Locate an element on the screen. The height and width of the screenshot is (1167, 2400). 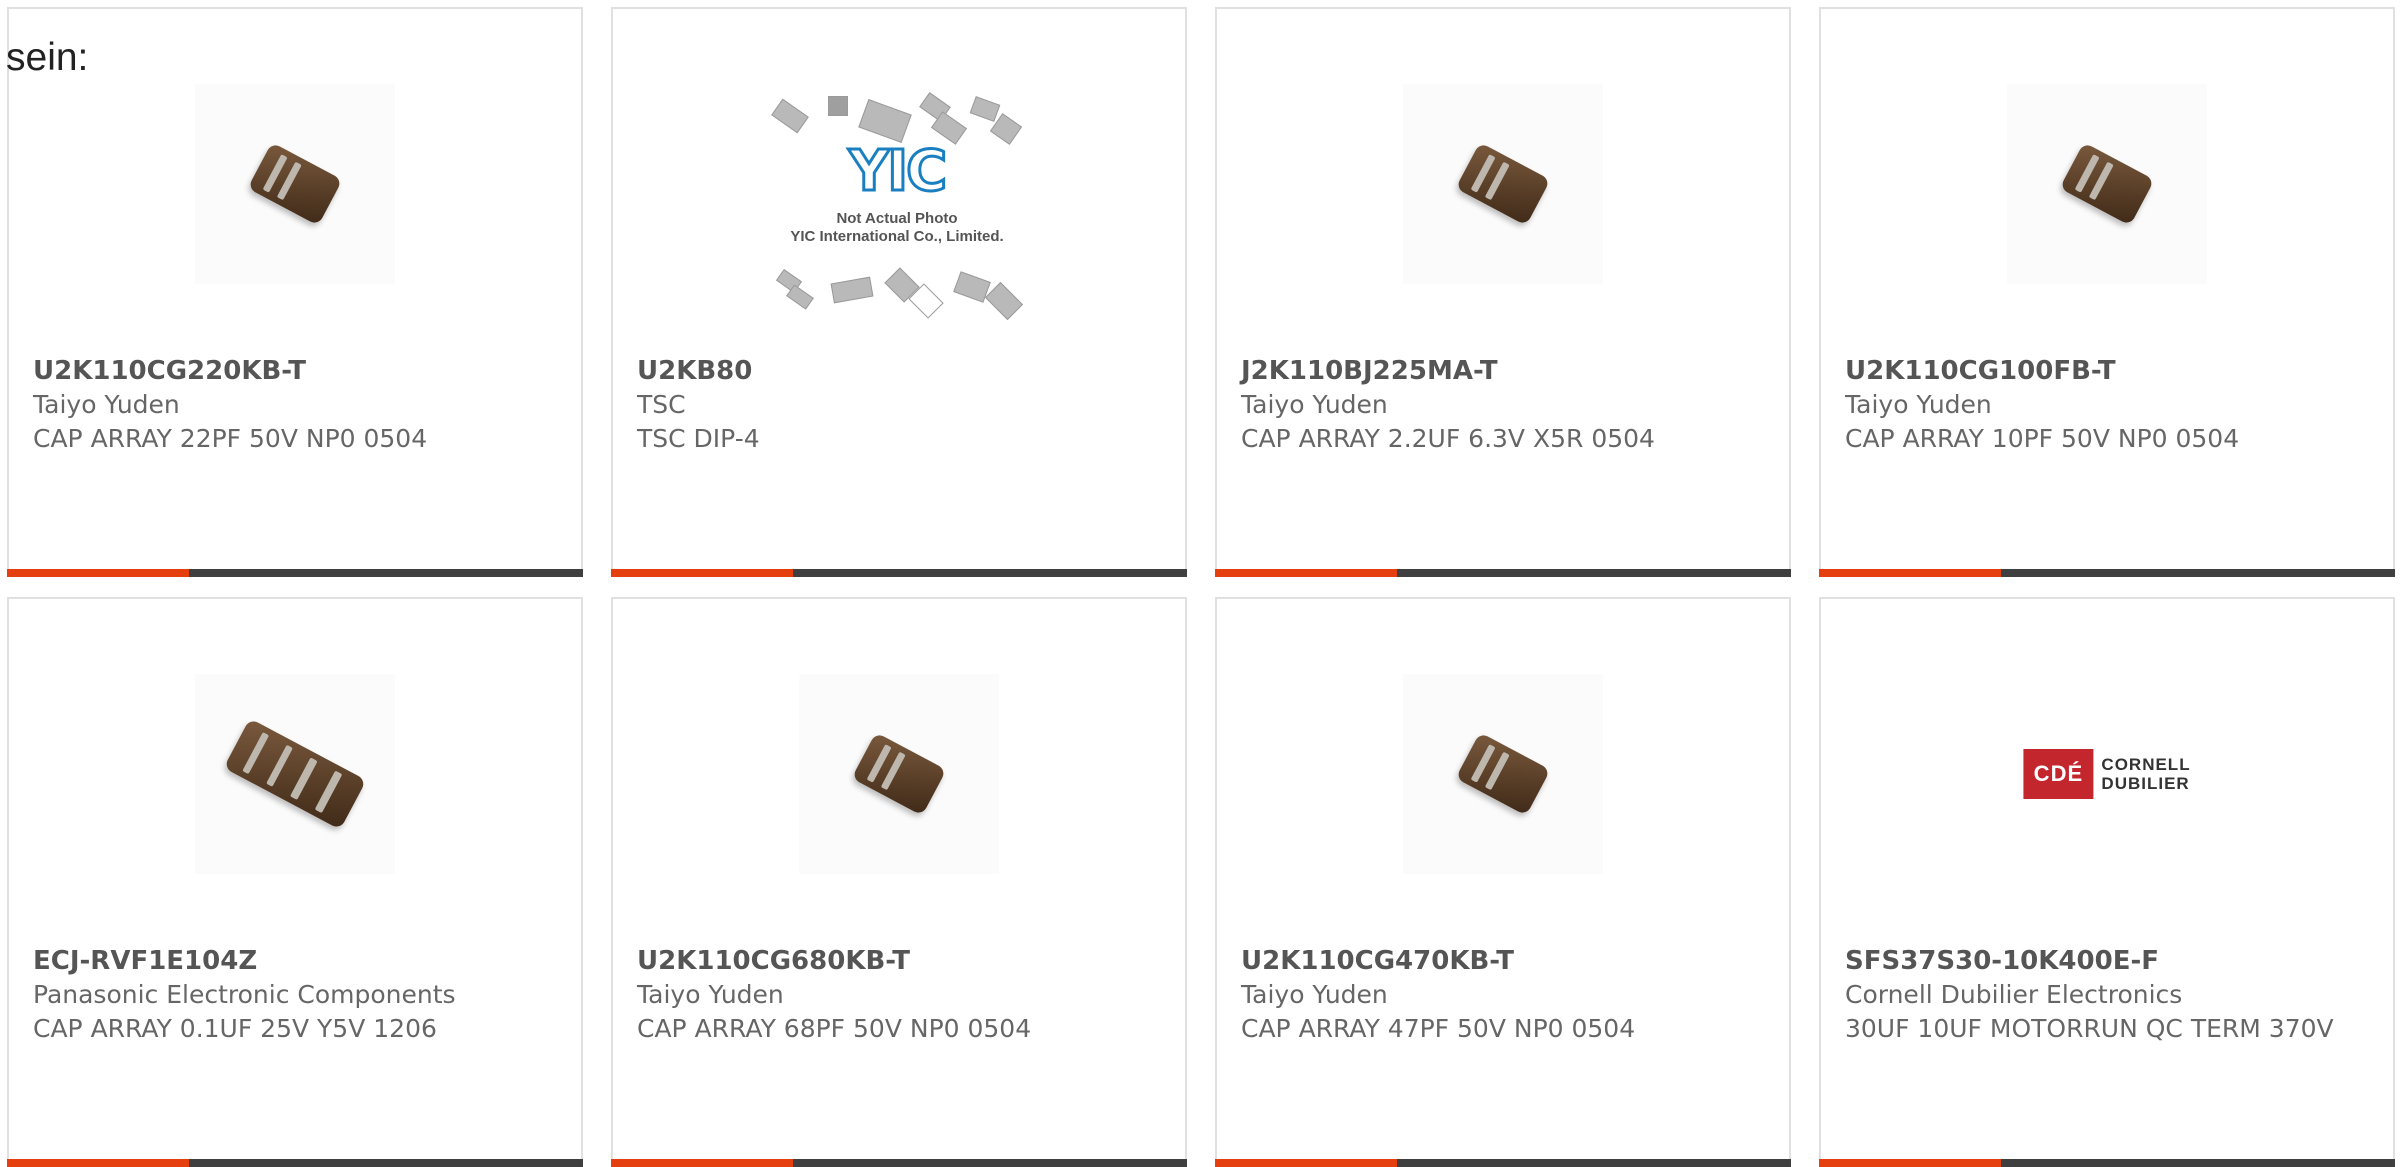
manufacturer: TSC is located at coordinates (661, 404).